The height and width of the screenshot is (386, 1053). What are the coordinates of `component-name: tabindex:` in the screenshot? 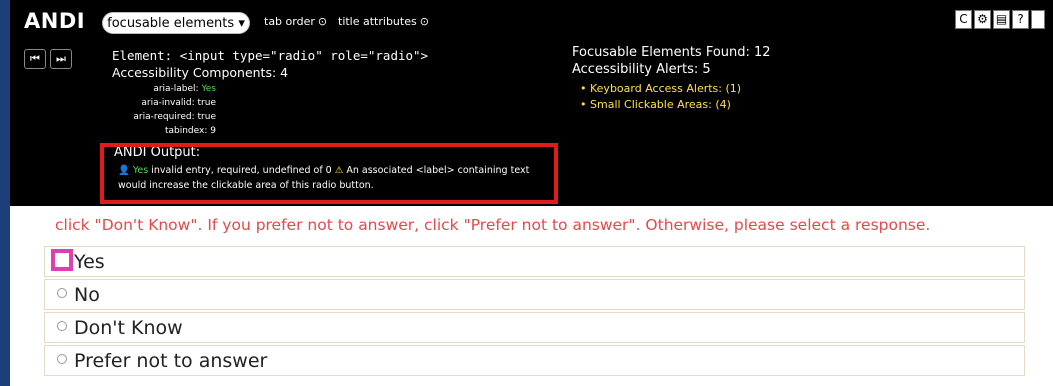 It's located at (186, 131).